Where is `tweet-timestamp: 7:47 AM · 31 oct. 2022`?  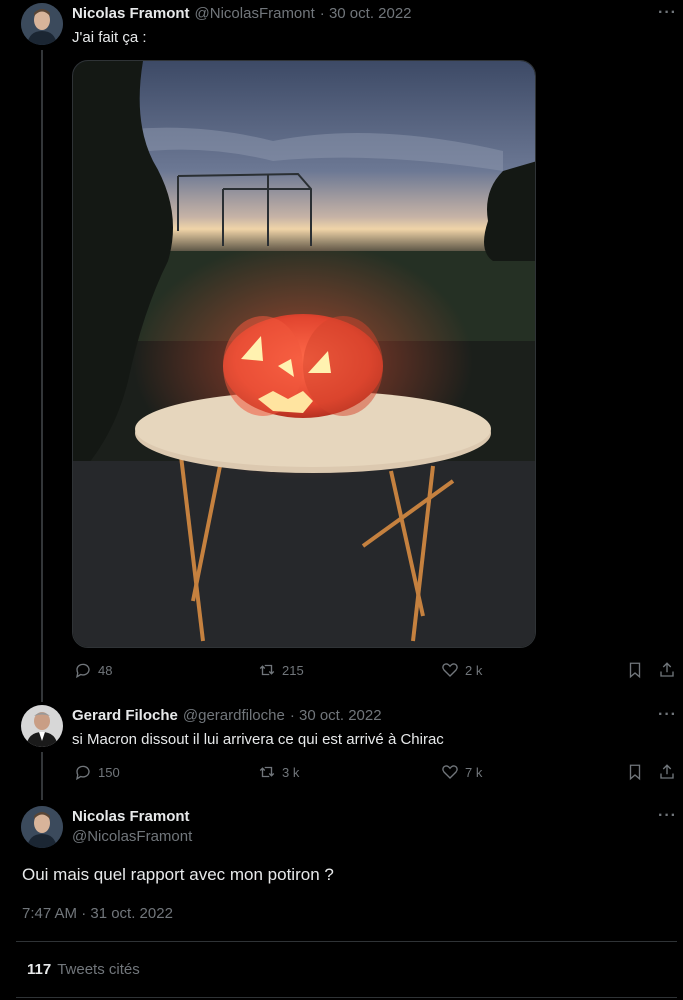
tweet-timestamp: 7:47 AM · 31 oct. 2022 is located at coordinates (97, 913).